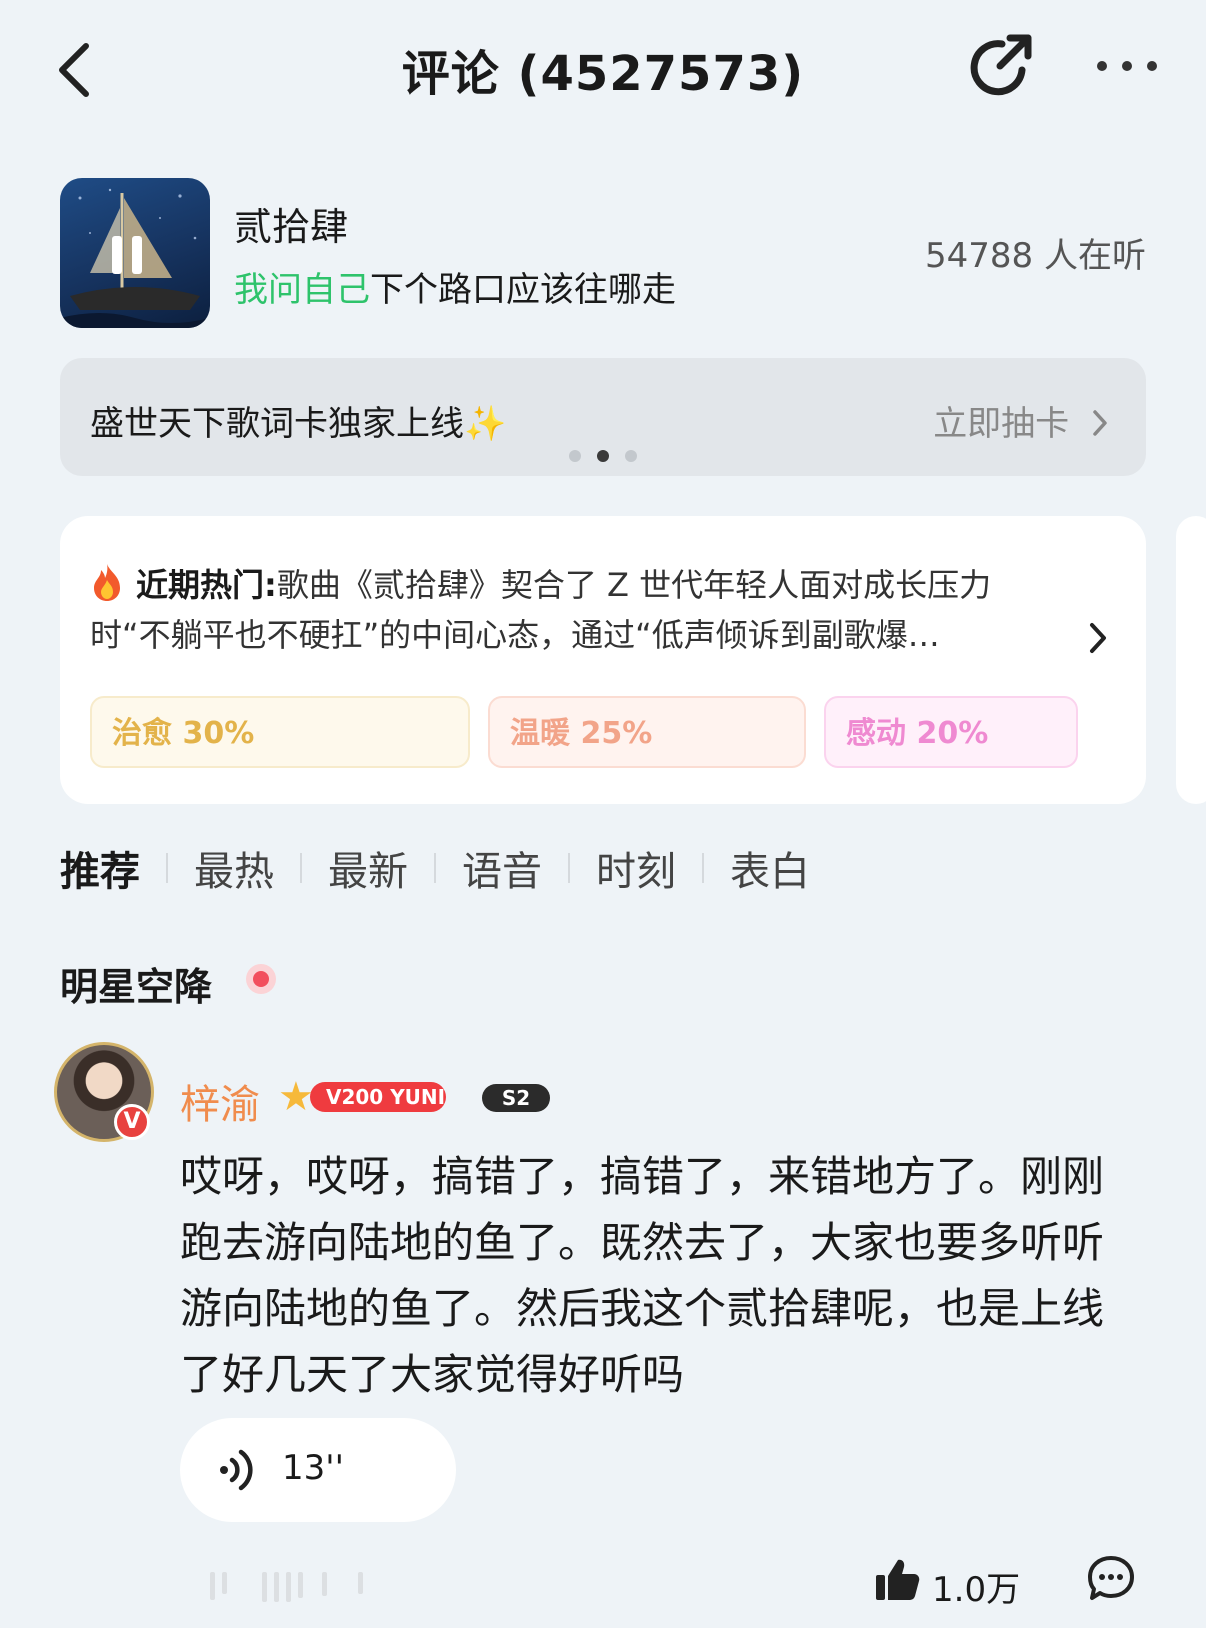  I want to click on voice-message-button: 13'', so click(318, 1470).